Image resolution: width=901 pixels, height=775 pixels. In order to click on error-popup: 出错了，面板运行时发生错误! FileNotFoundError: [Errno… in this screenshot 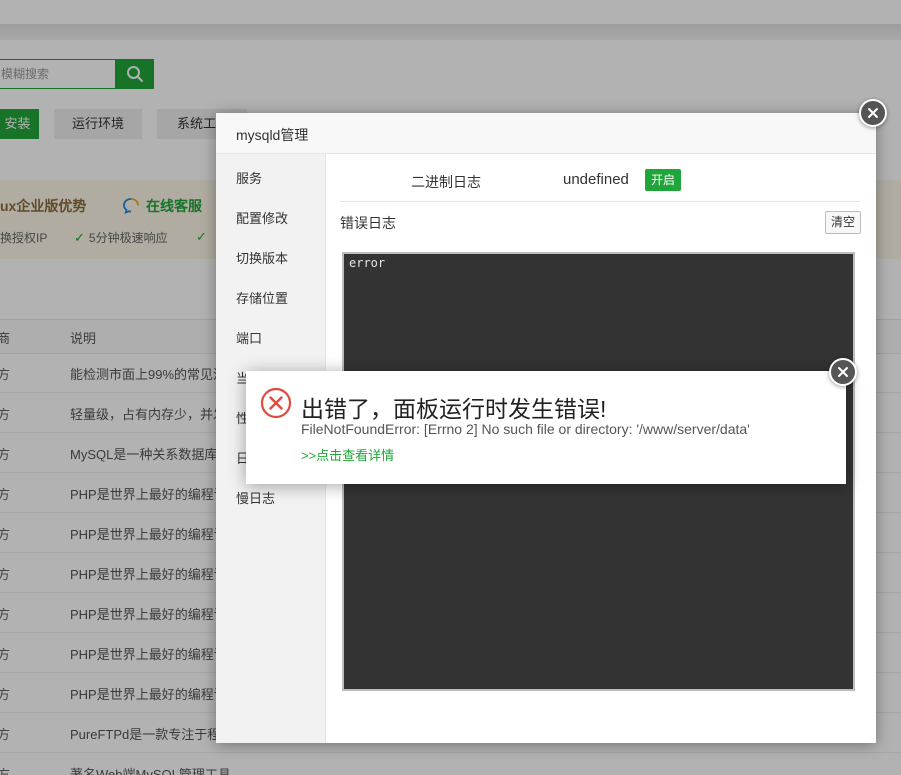, I will do `click(546, 427)`.